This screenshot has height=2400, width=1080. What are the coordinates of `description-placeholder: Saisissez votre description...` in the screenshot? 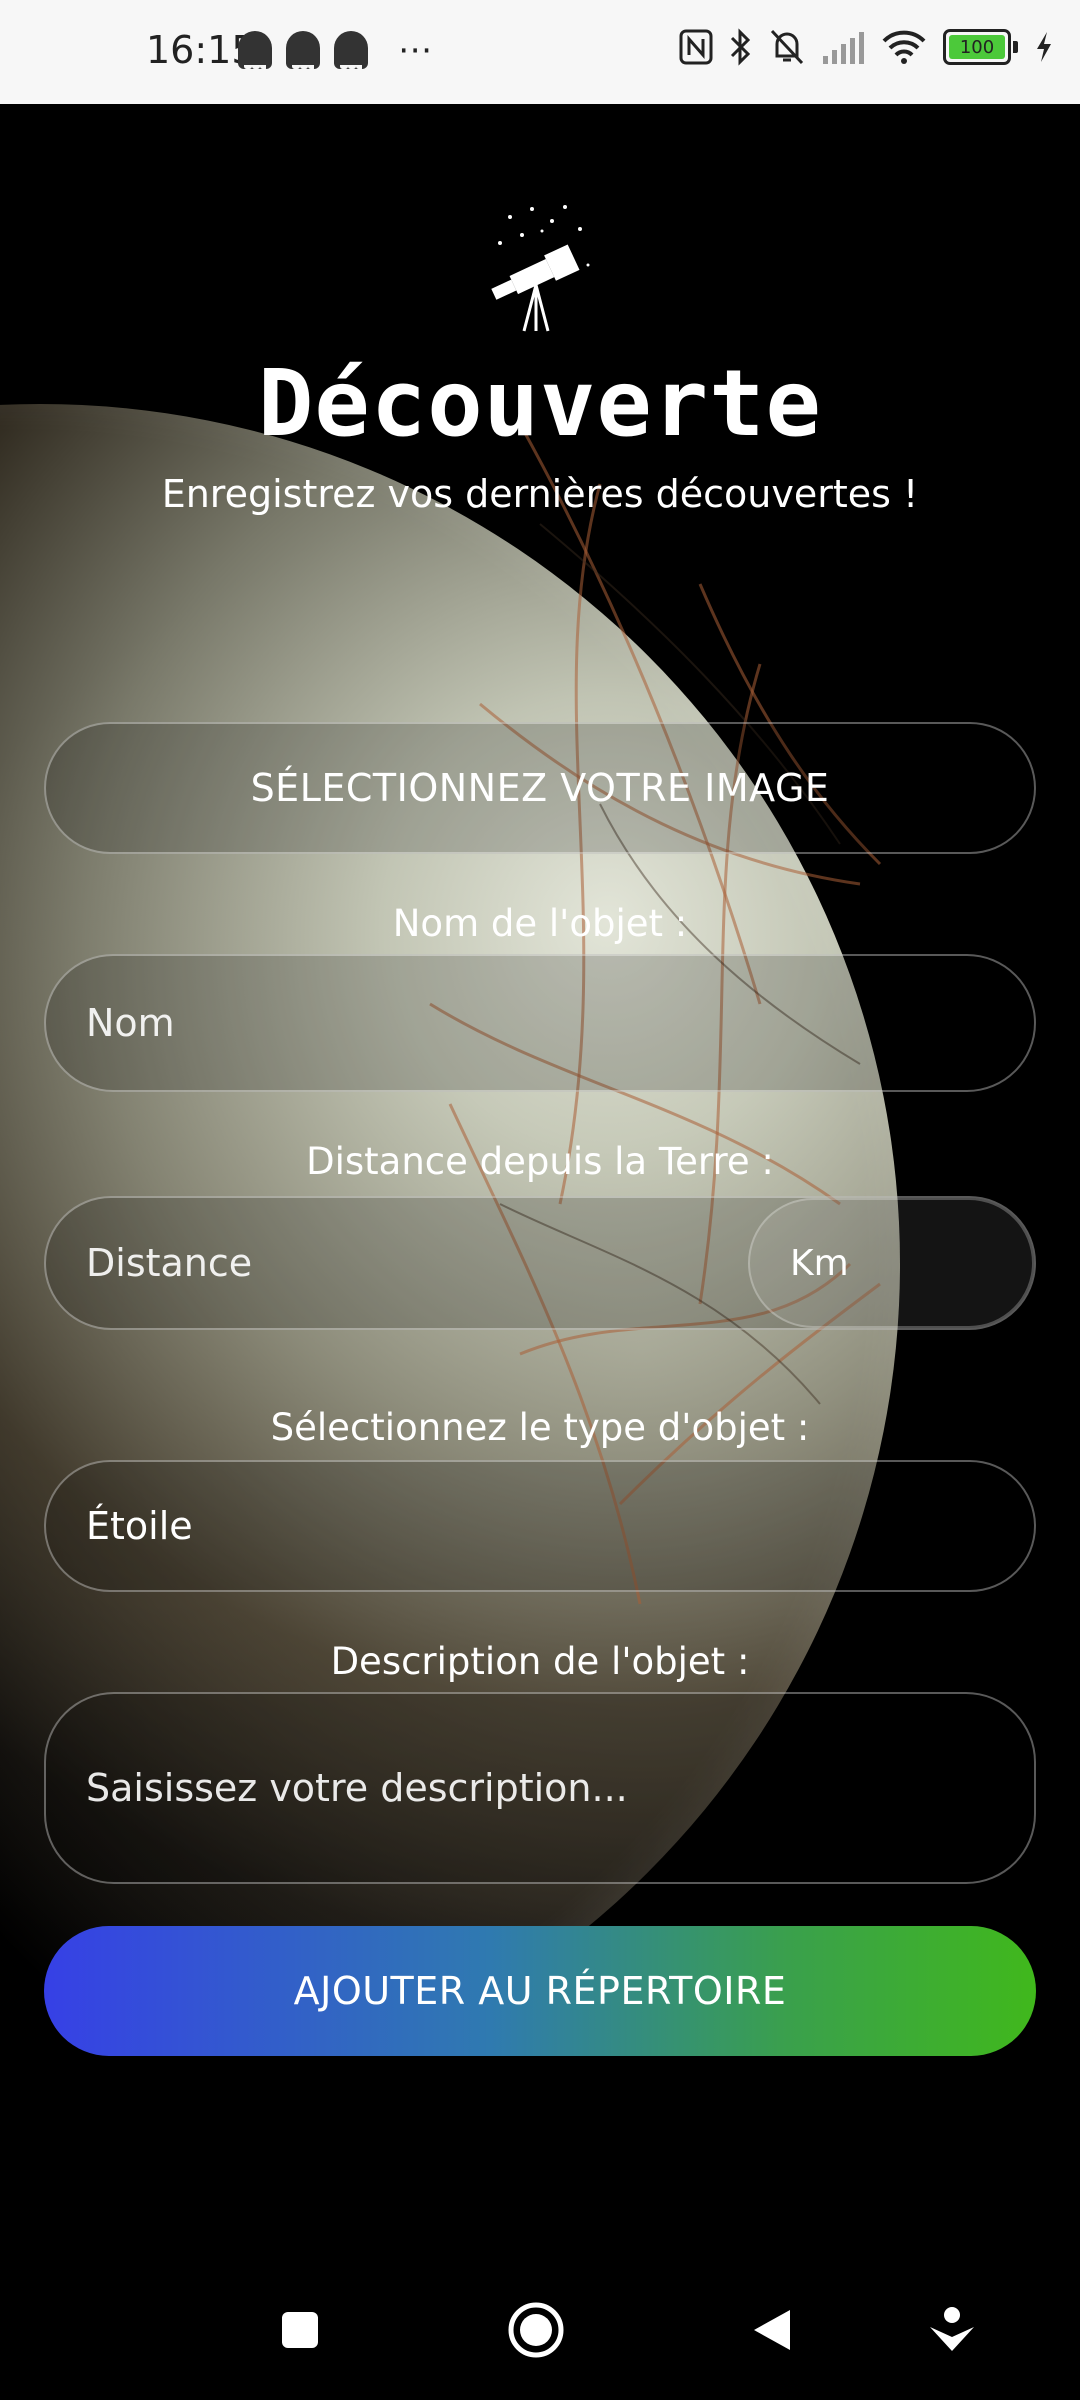 It's located at (357, 1788).